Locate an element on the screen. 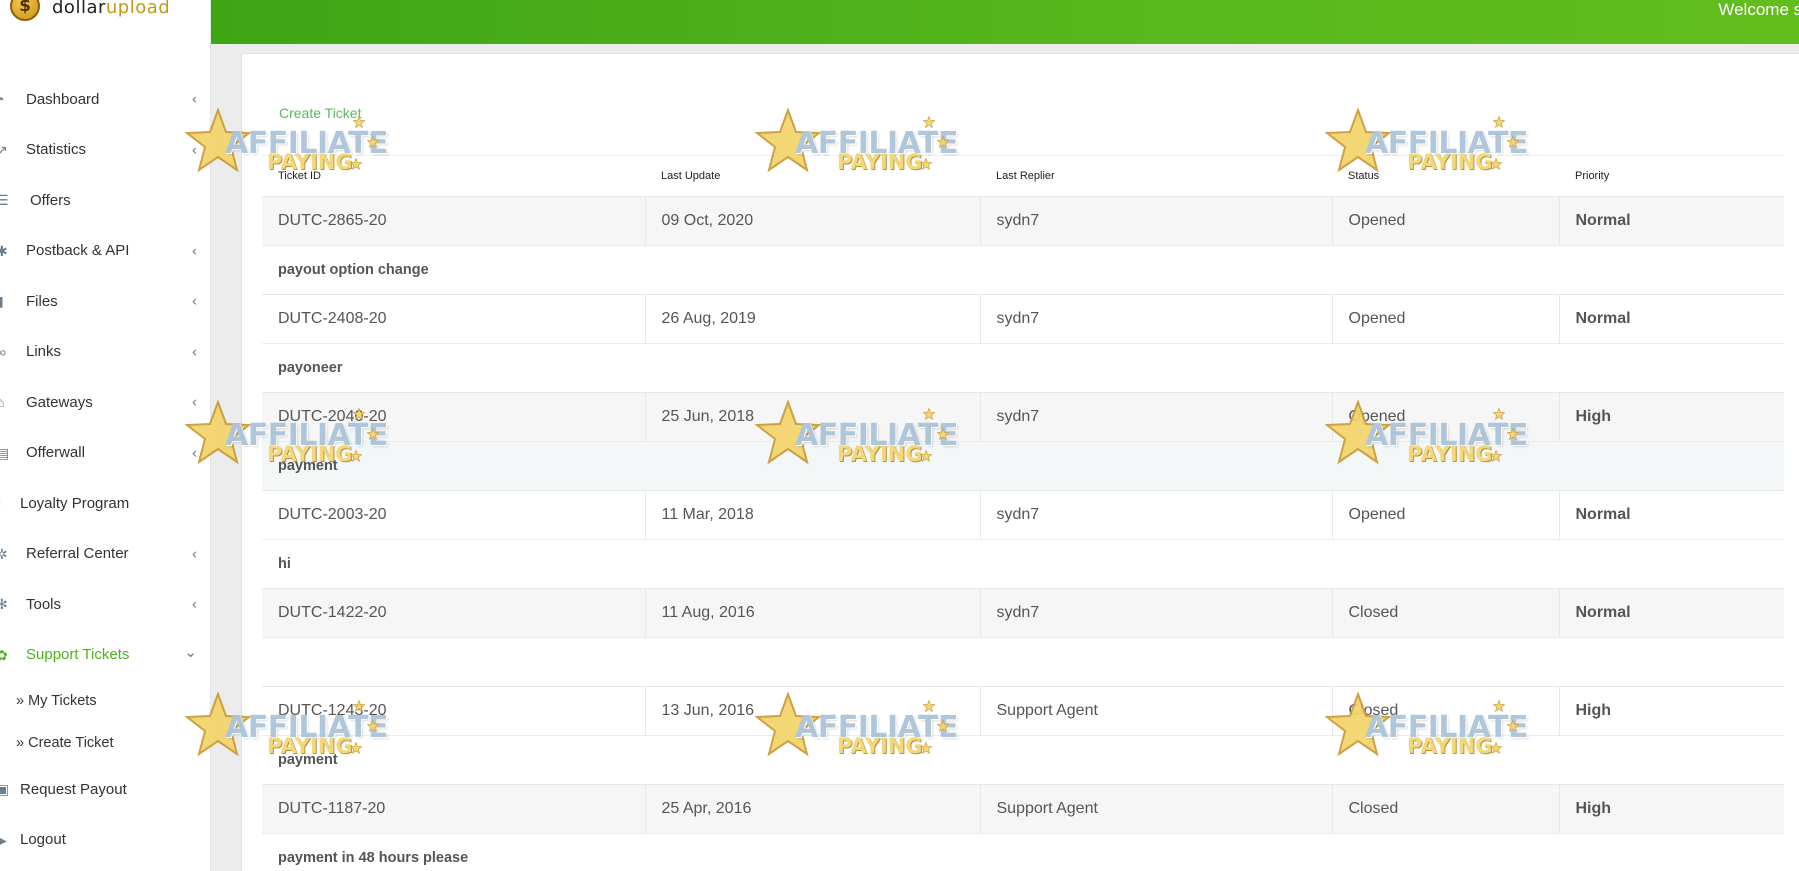  logout-icon: ▶ is located at coordinates (3, 839).